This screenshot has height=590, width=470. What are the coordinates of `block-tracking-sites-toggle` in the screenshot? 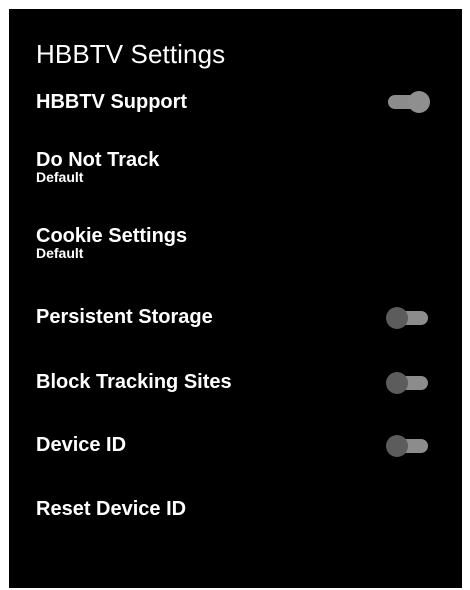 It's located at (407, 383).